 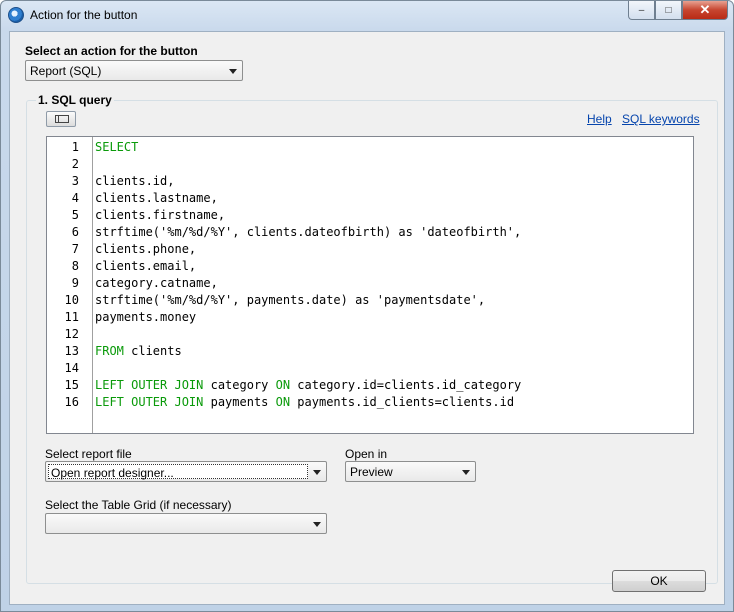 What do you see at coordinates (88, 454) in the screenshot?
I see `report-file-label: Select report file` at bounding box center [88, 454].